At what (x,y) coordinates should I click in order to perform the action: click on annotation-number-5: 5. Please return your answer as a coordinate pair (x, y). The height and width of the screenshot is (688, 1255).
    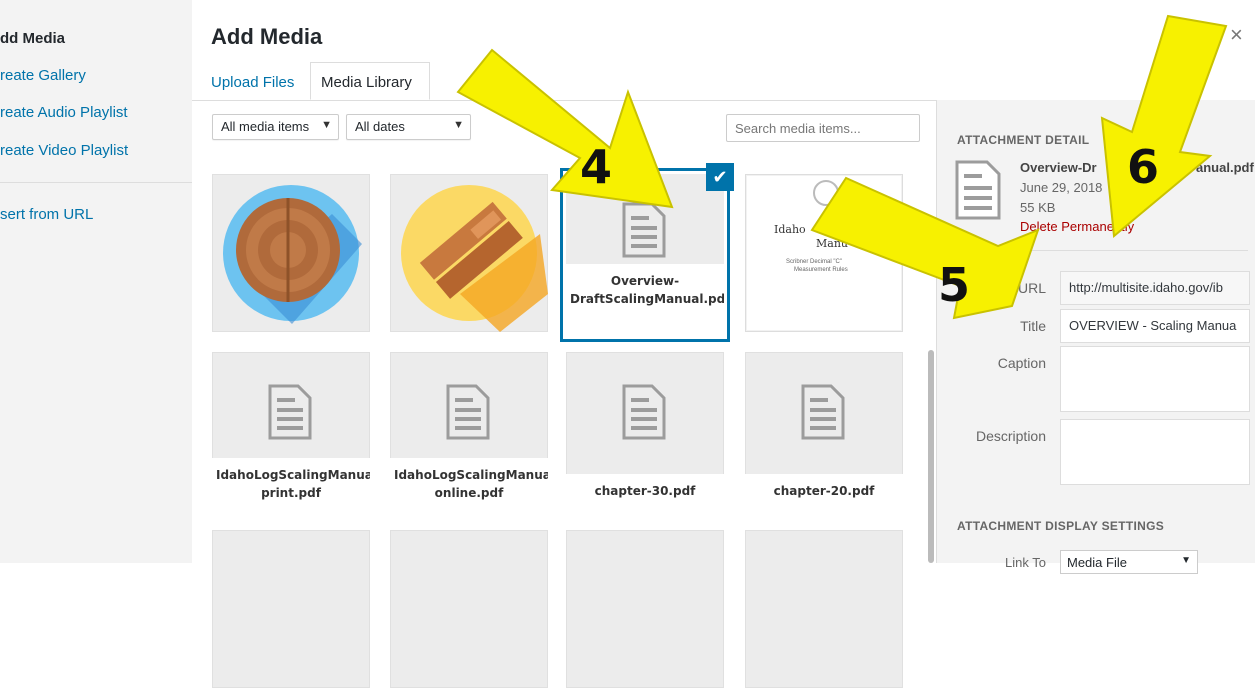
    Looking at the image, I should click on (954, 285).